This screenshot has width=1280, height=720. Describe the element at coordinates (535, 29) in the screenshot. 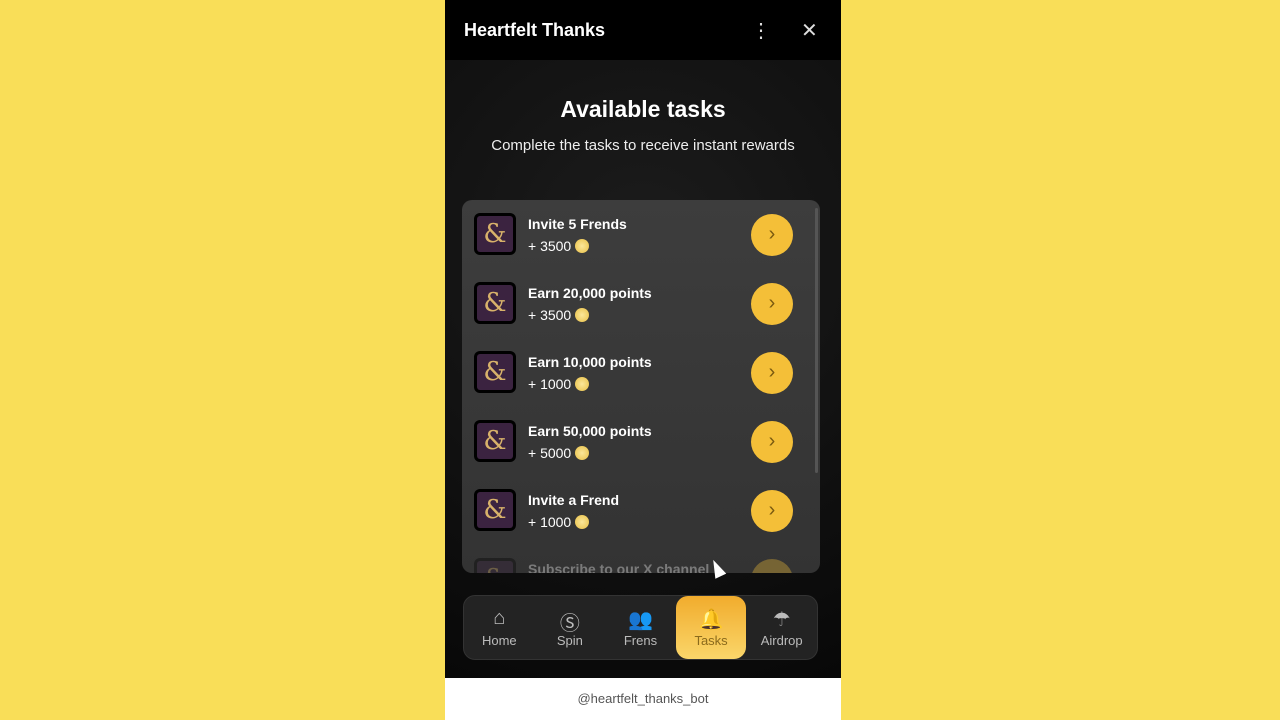

I see `app-title: Heartfelt Thanks` at that location.